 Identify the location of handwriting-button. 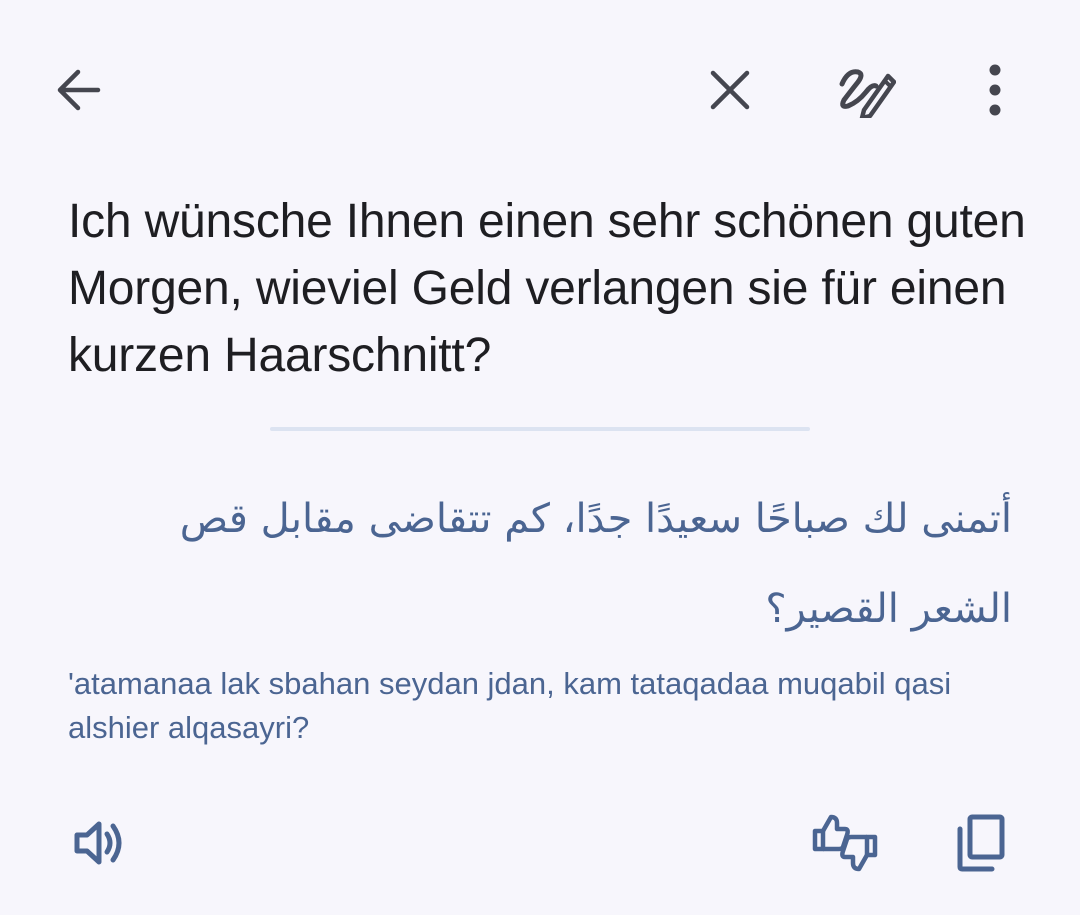
(866, 90).